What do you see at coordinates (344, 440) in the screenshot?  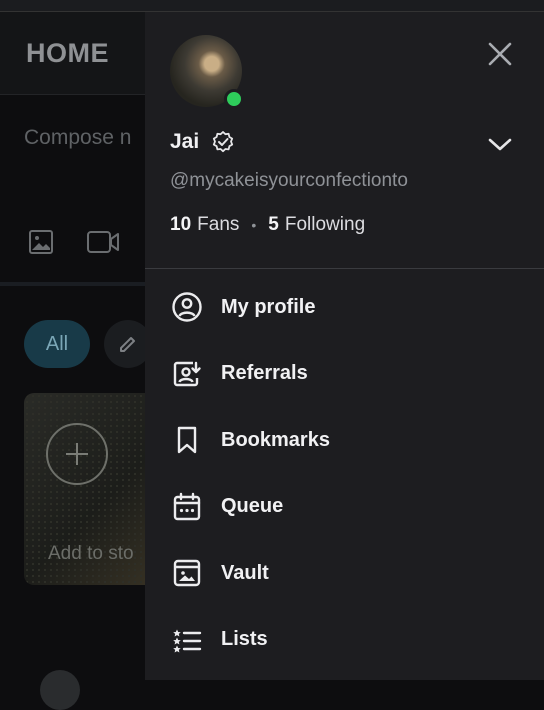 I see `menu-item-bookmarks: Bookmarks` at bounding box center [344, 440].